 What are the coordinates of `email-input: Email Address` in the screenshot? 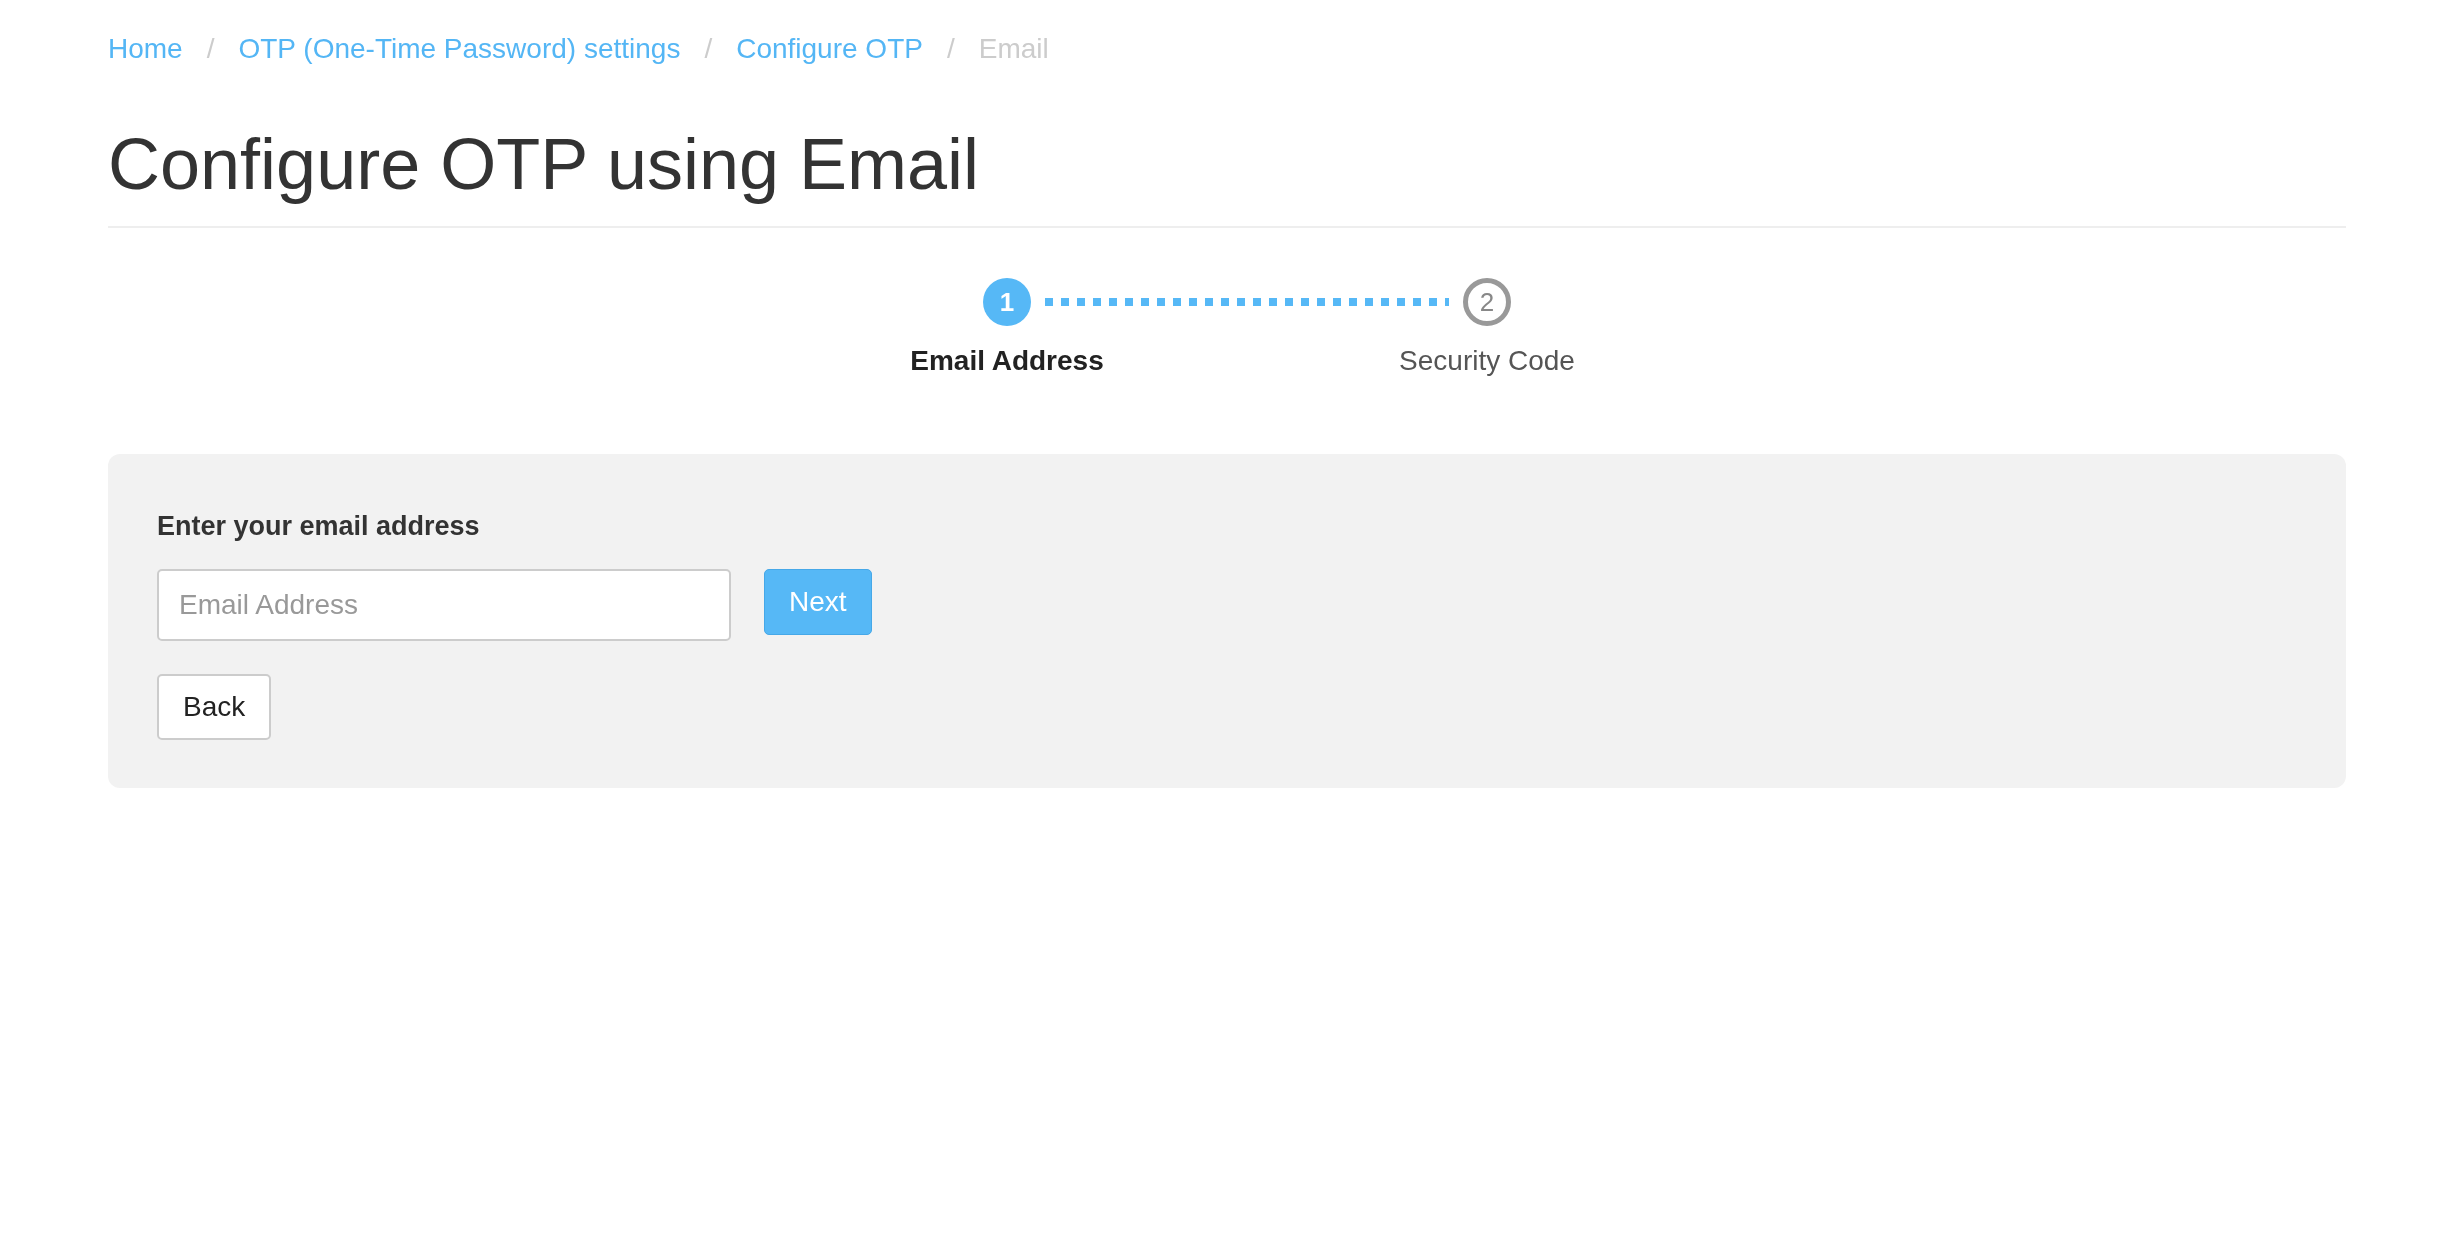 It's located at (444, 604).